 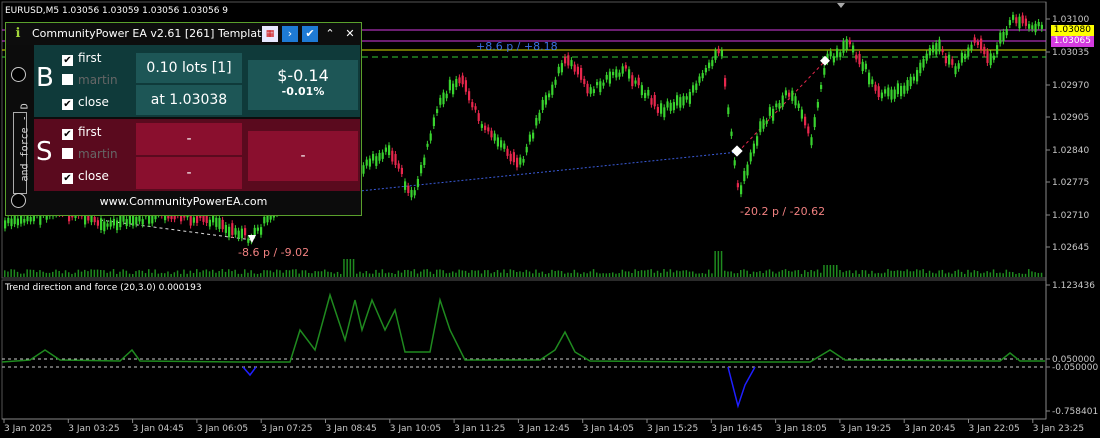 What do you see at coordinates (93, 429) in the screenshot?
I see `time-tick-label: 3 Jan 03:25` at bounding box center [93, 429].